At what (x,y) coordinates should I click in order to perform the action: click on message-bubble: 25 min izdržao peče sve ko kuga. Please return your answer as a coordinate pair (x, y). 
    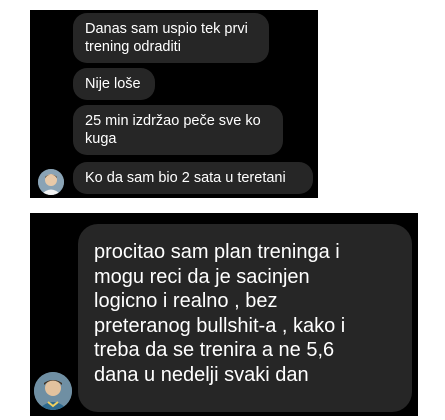
    Looking at the image, I should click on (178, 130).